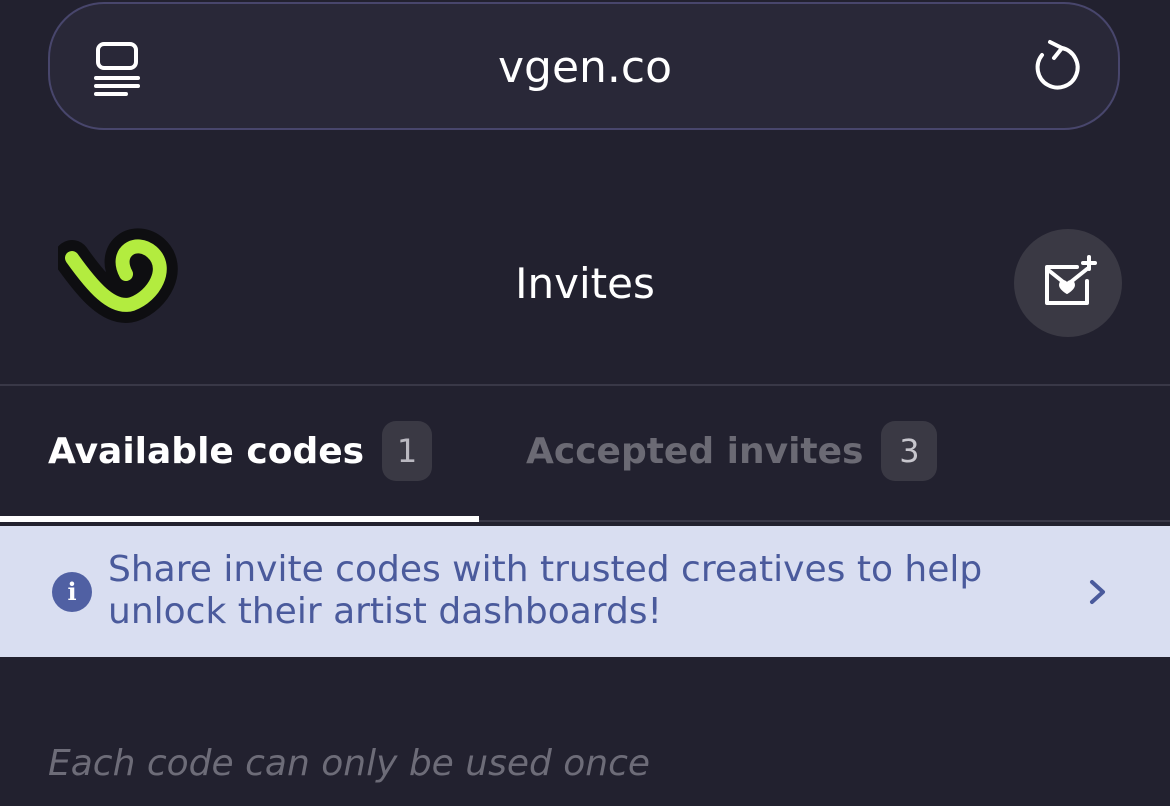 The width and height of the screenshot is (1170, 806). Describe the element at coordinates (385, 611) in the screenshot. I see `info-banner-line: unlock their artist dashboards!` at that location.